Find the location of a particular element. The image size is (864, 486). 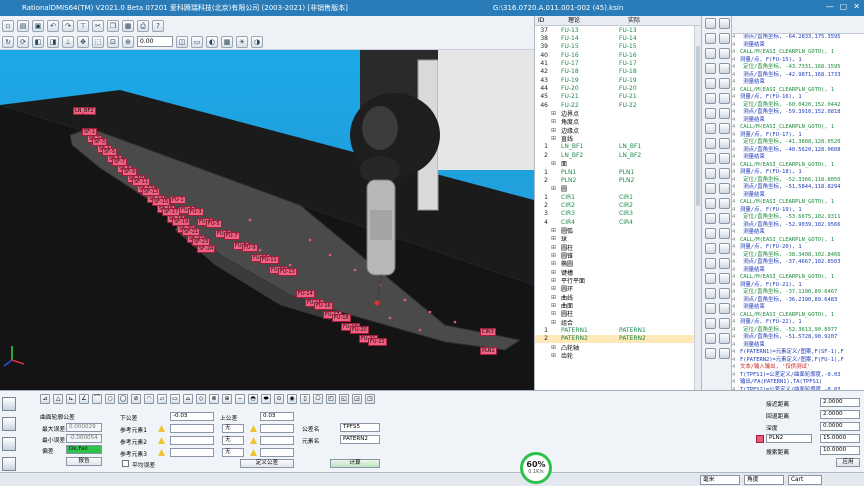

construct-tool-icon: ⊙ is located at coordinates (279, 399).